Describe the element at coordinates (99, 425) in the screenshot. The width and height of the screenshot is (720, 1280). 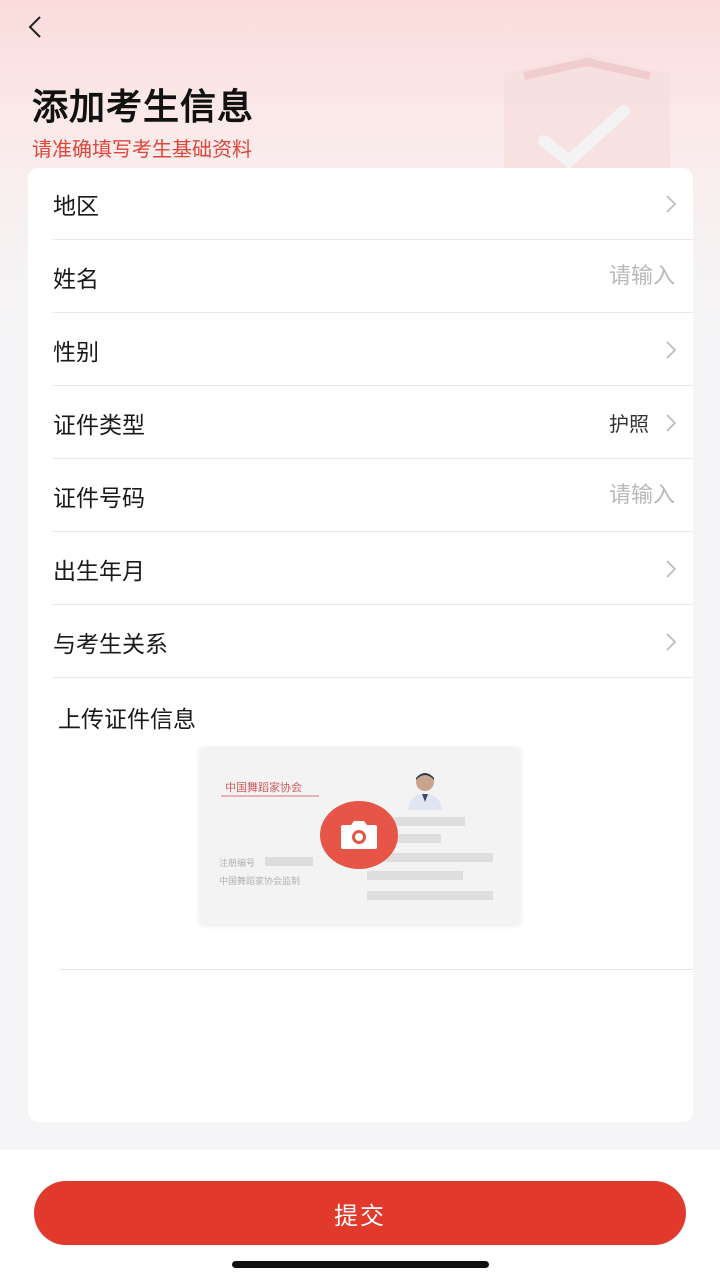
I see `id-type-label: 证件类型` at that location.